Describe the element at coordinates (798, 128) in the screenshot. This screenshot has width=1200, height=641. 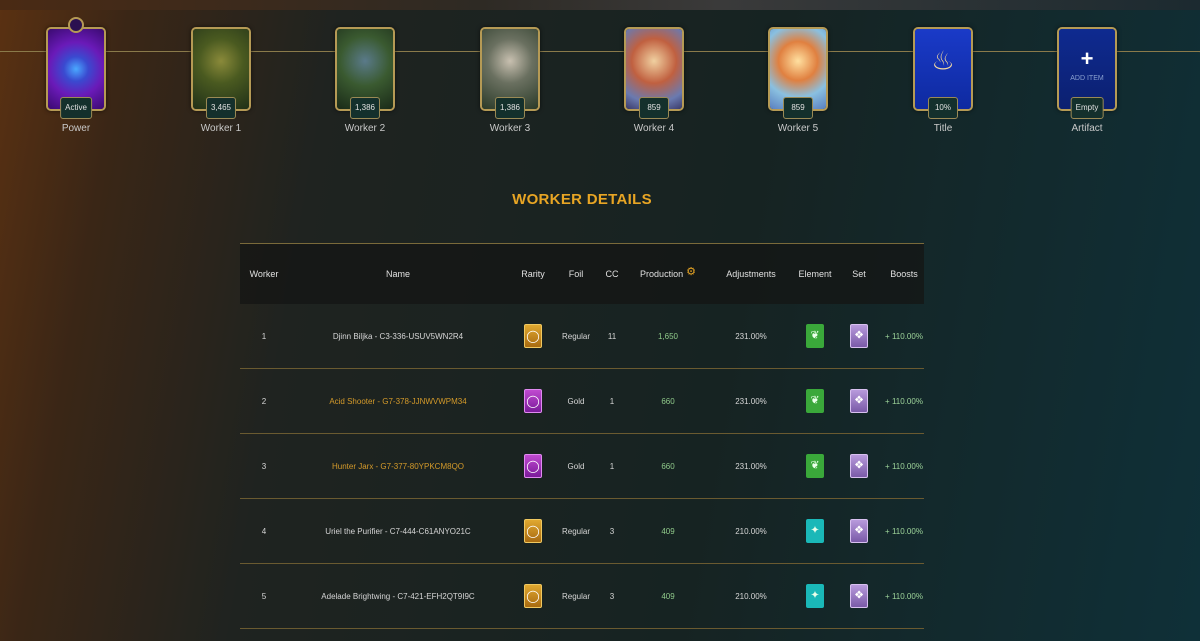
I see `slot-label: Worker 5` at that location.